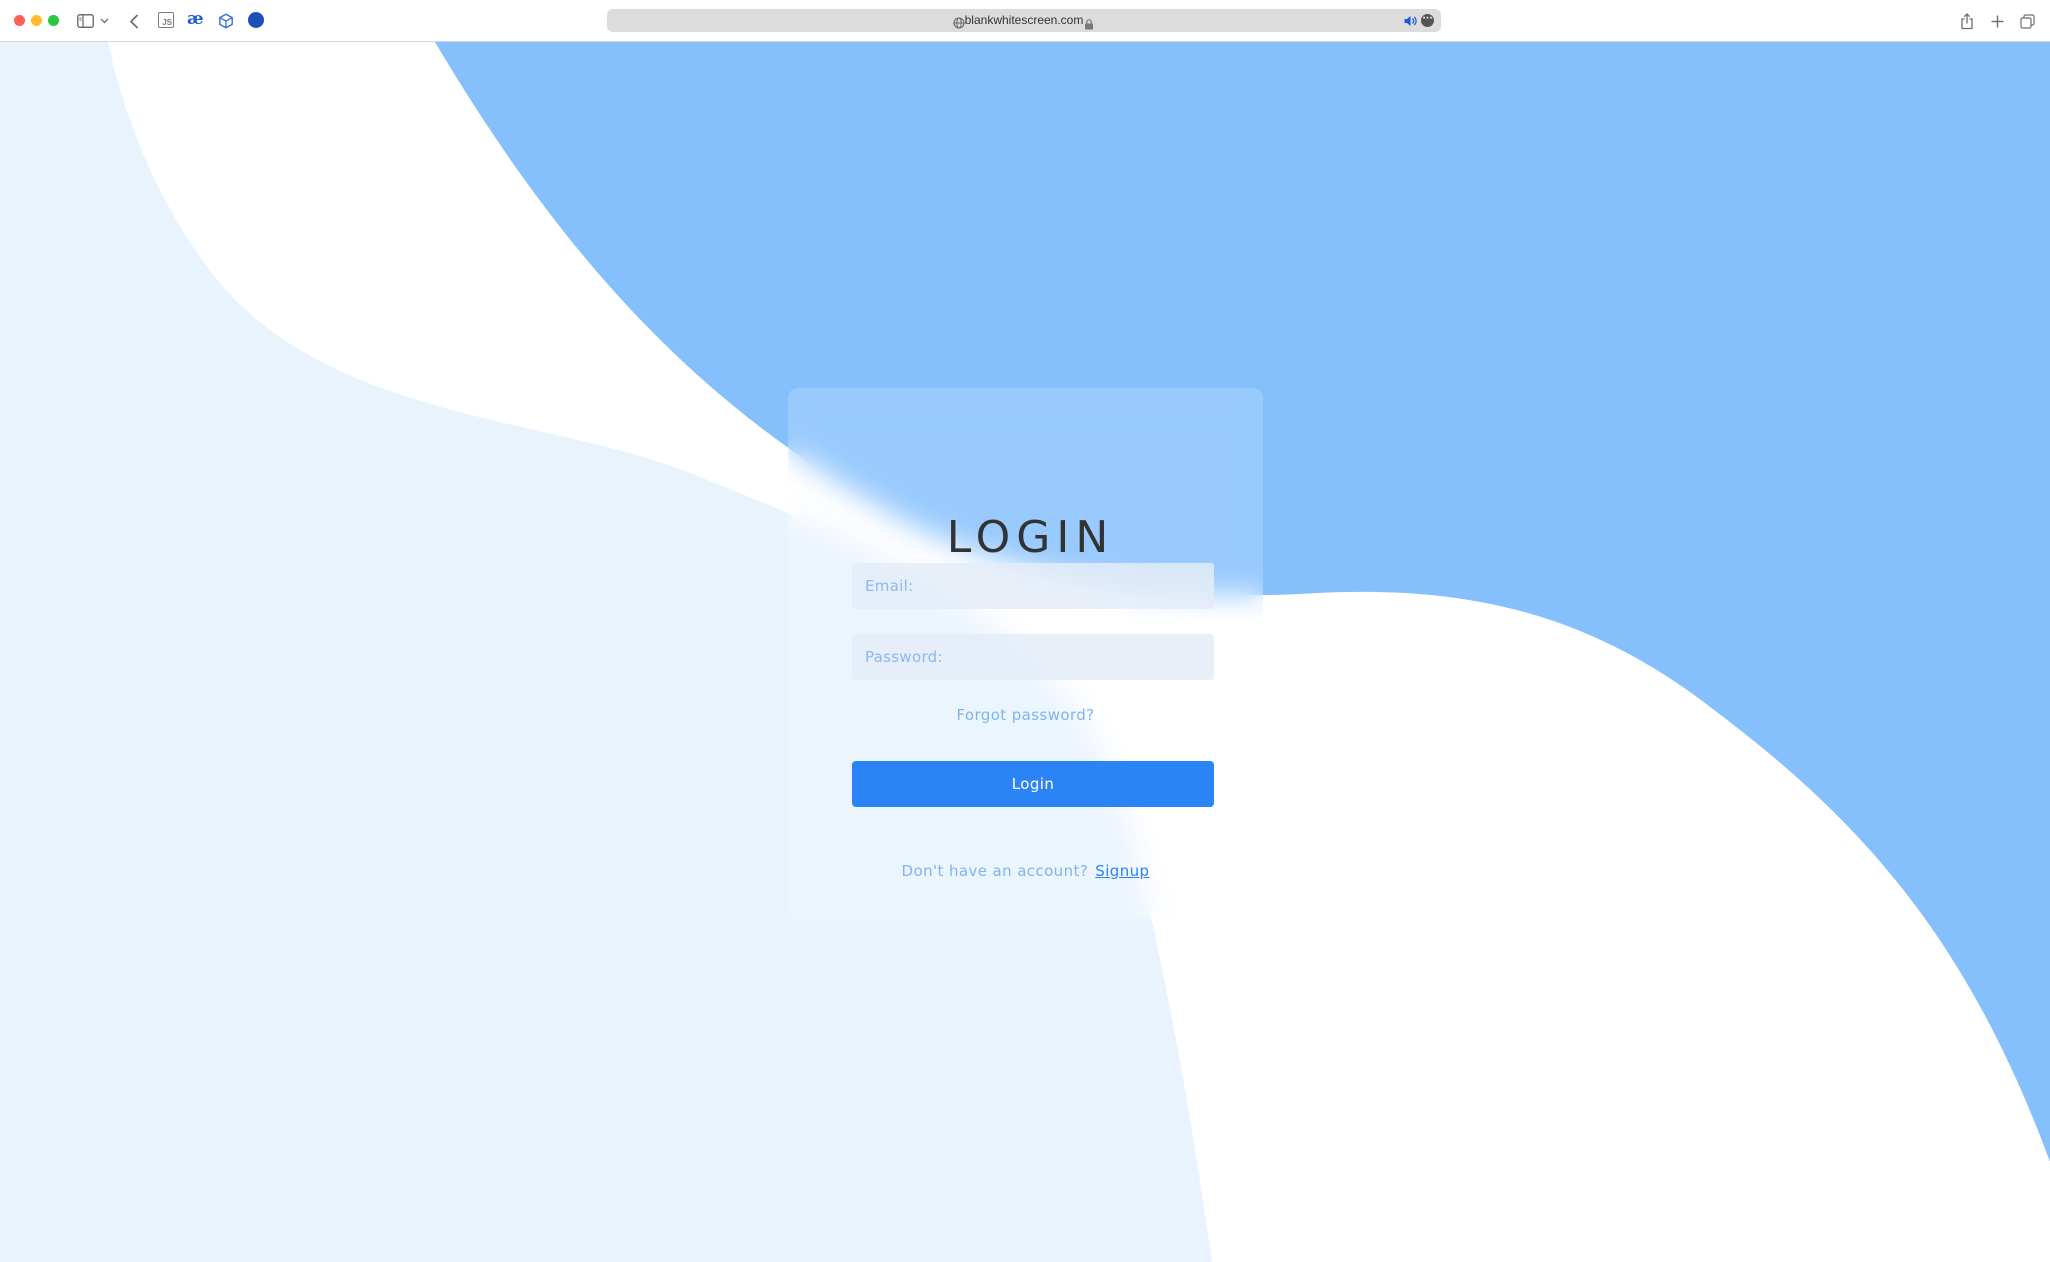 The width and height of the screenshot is (2050, 1262). What do you see at coordinates (226, 21) in the screenshot?
I see `cube-extension-icon` at bounding box center [226, 21].